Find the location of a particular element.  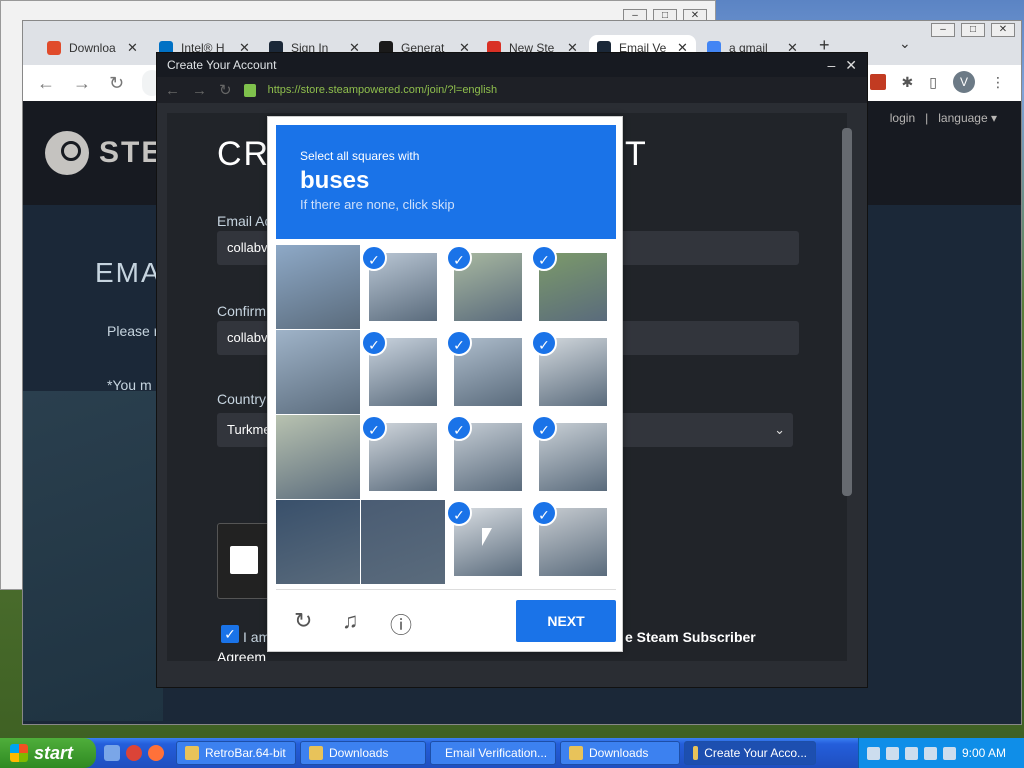

taskbar-app-icon is located at coordinates (696, 753).